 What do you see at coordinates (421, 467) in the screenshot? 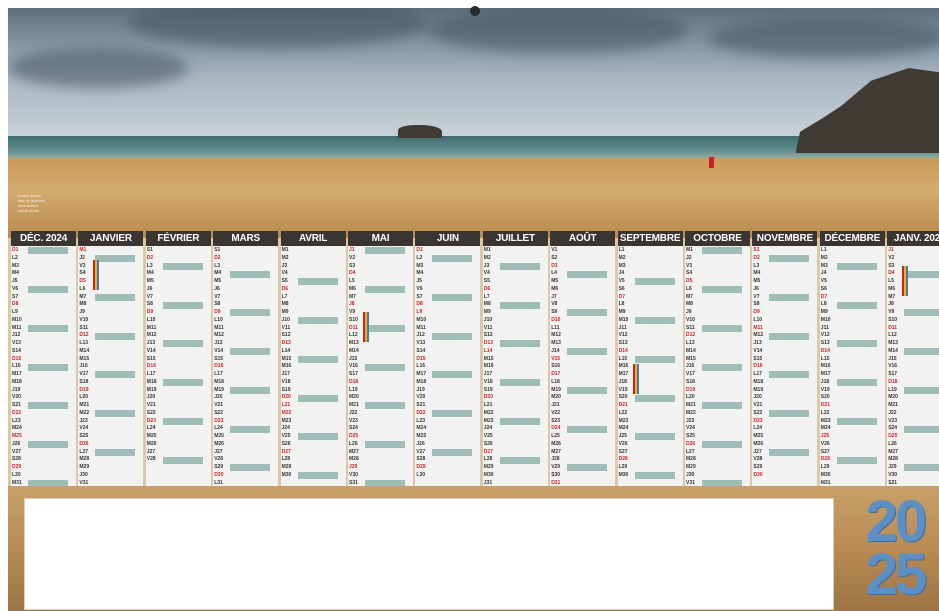
I see `day-number: D29` at bounding box center [421, 467].